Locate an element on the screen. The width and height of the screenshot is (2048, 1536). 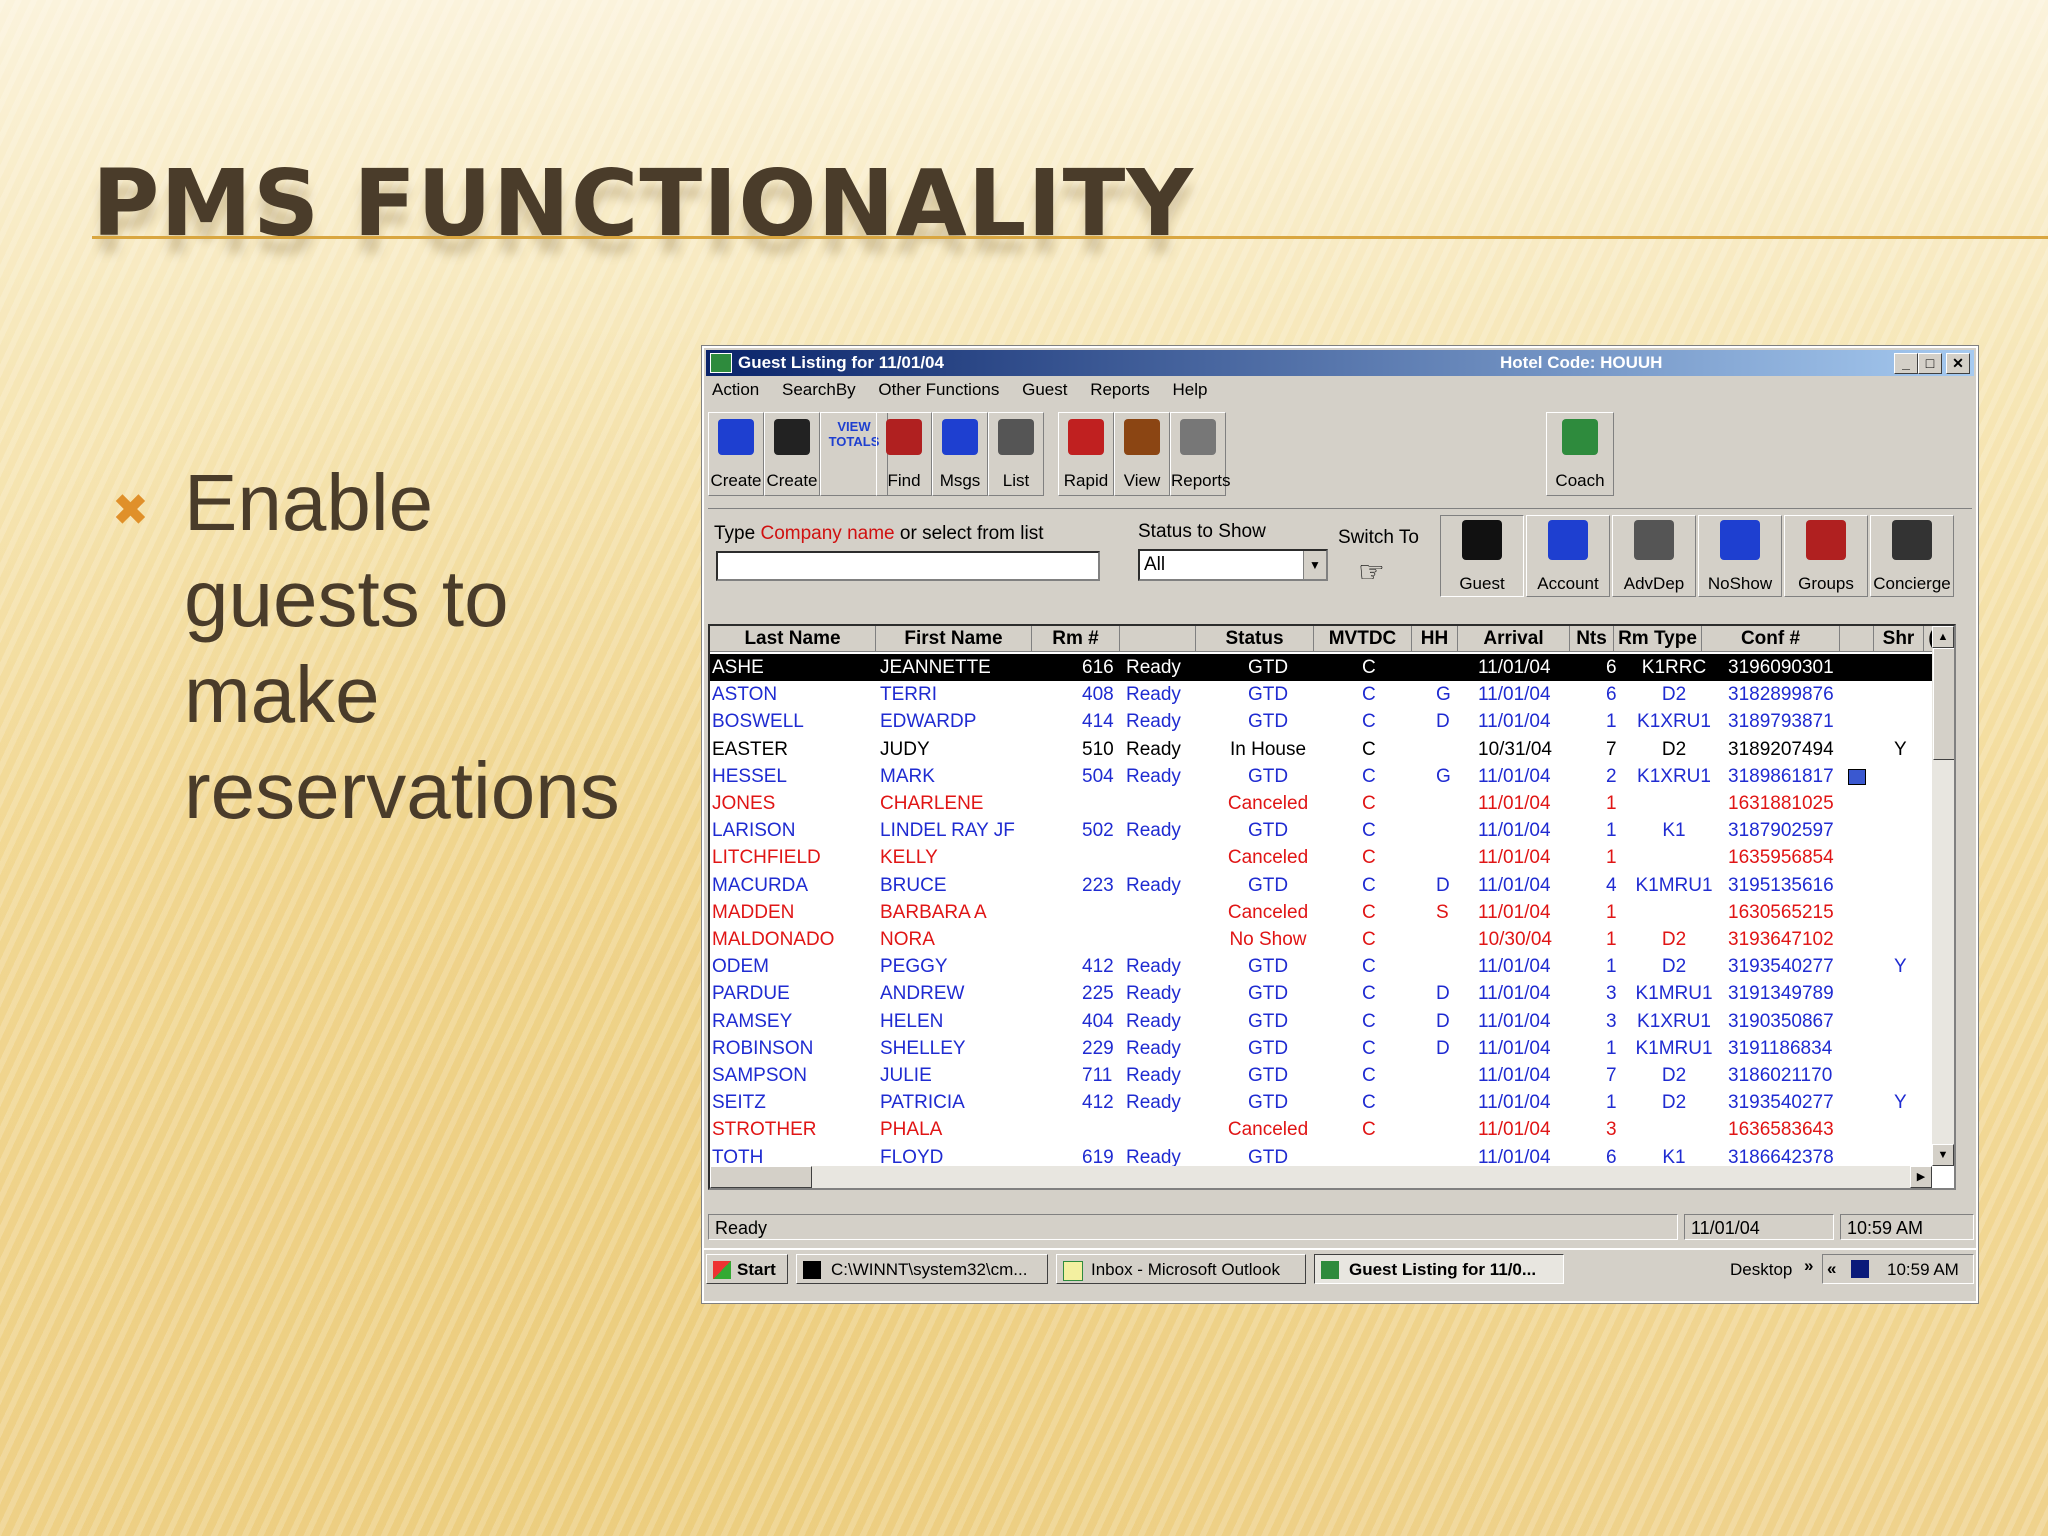
toolbar-button-6: Rapid is located at coordinates (1086, 454).